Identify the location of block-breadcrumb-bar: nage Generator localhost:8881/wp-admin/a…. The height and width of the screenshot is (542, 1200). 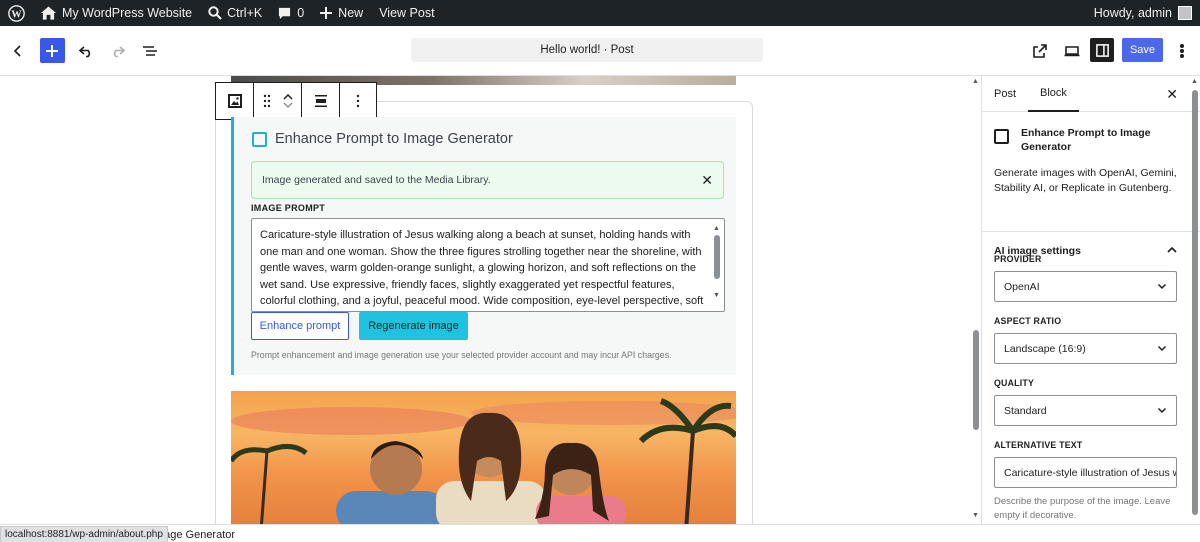
(600, 533).